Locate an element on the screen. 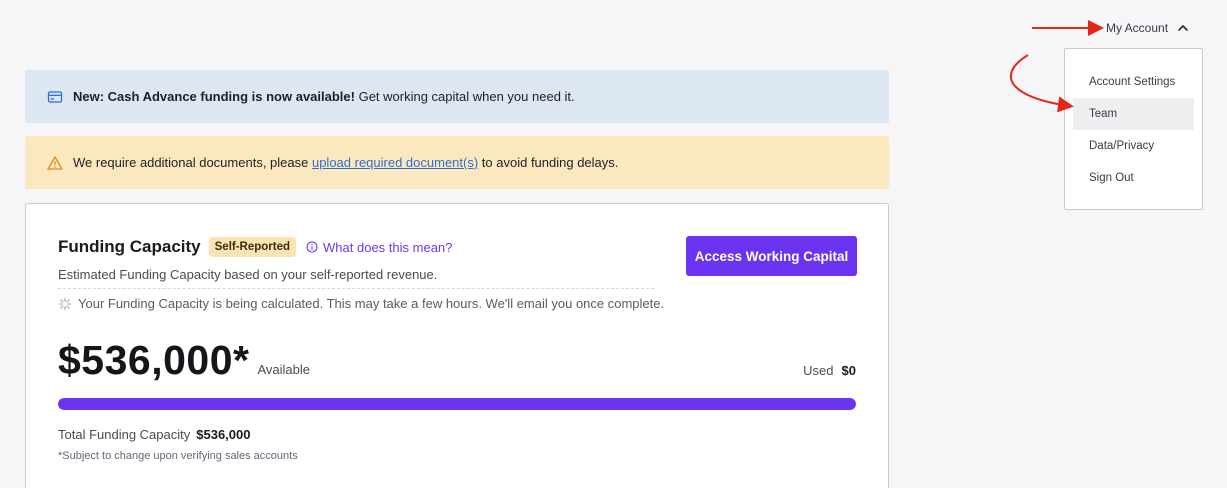 Image resolution: width=1227 pixels, height=488 pixels. what-does-this-mean-link: What does this mean? is located at coordinates (379, 247).